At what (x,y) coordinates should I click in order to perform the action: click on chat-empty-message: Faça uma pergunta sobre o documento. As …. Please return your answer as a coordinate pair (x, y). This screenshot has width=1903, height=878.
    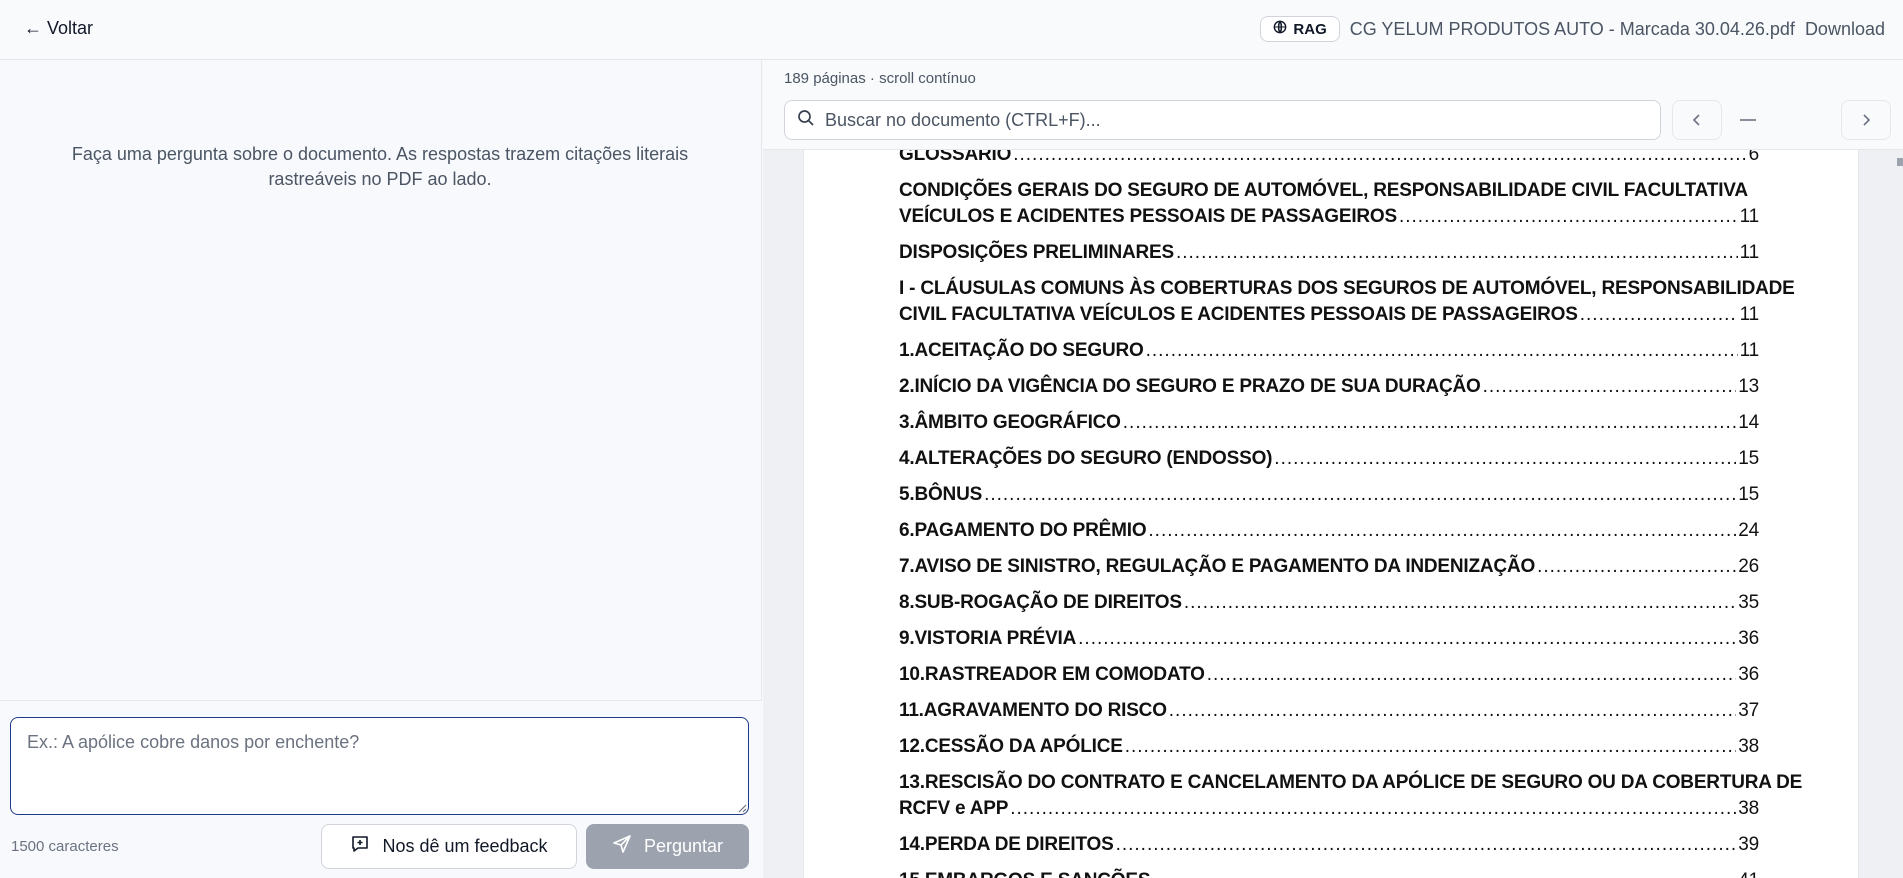
    Looking at the image, I should click on (380, 166).